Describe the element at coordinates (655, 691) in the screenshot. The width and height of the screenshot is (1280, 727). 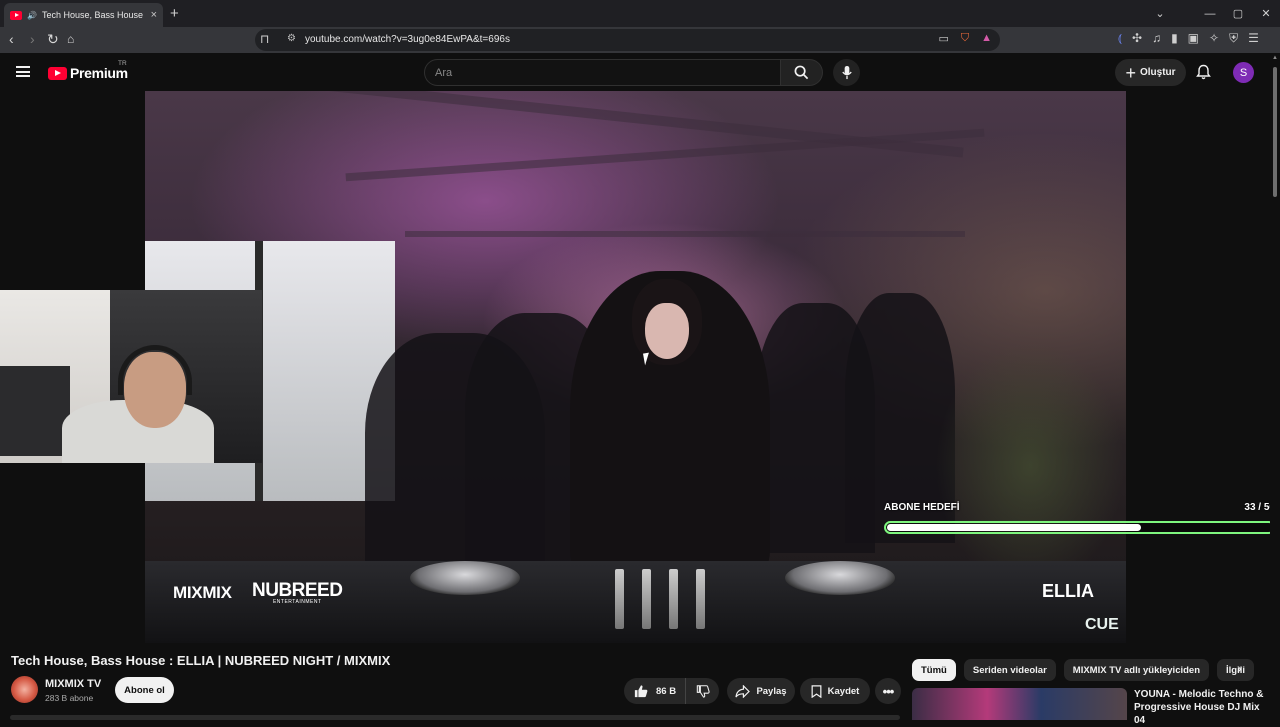
I see `like-button: 86 B` at that location.